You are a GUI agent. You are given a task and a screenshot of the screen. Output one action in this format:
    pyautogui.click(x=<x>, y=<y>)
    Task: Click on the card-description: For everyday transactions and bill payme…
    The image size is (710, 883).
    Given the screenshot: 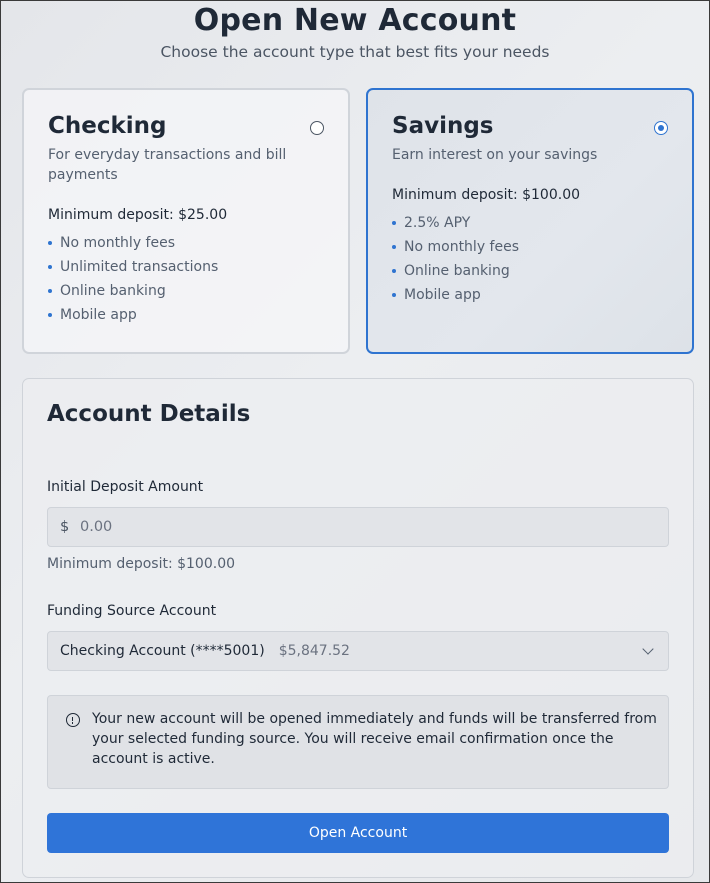 What is the action you would take?
    pyautogui.click(x=167, y=165)
    